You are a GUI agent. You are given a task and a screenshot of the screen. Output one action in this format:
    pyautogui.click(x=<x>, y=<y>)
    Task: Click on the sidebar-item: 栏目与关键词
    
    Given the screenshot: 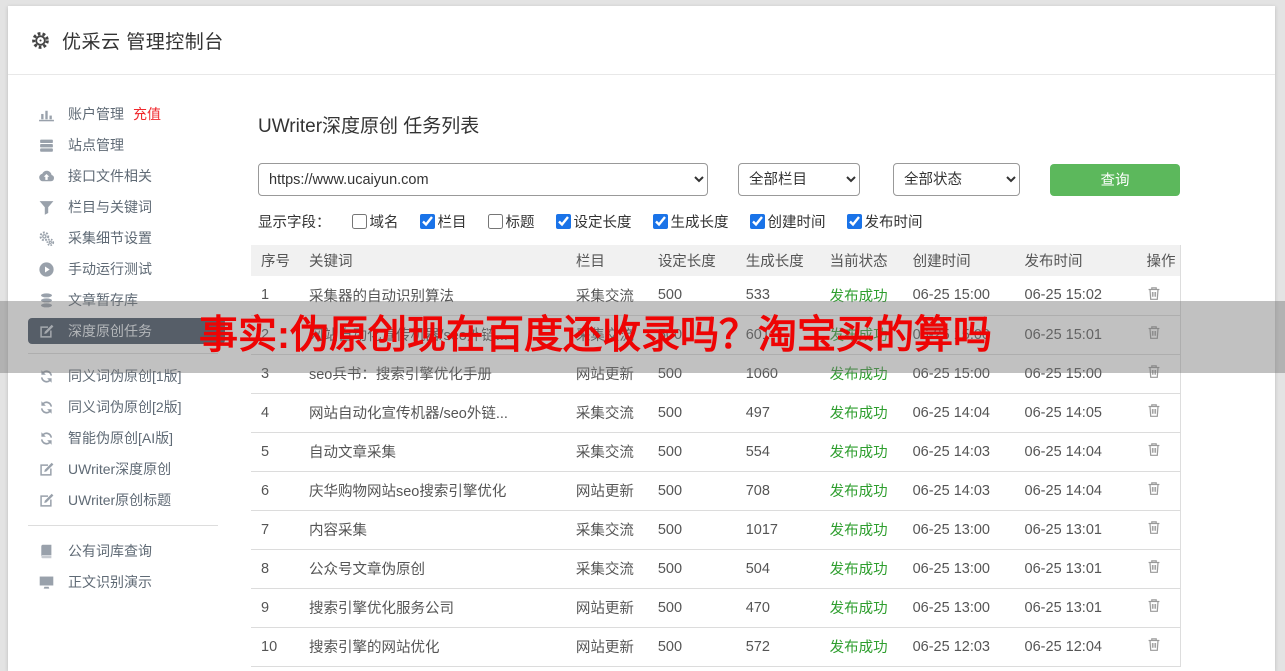 What is the action you would take?
    pyautogui.click(x=126, y=207)
    